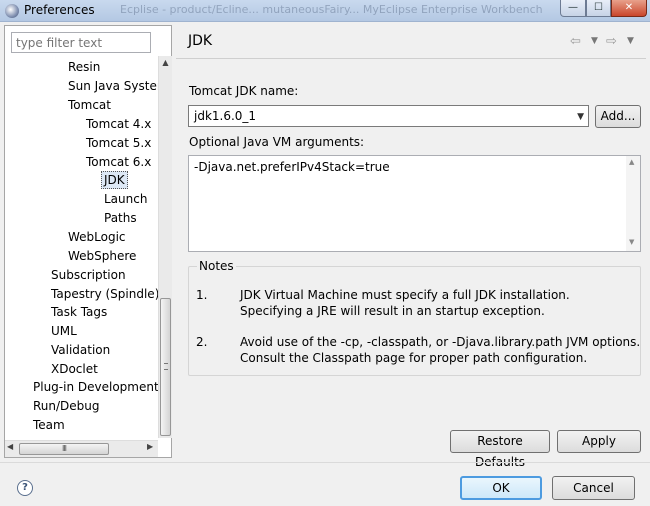 The height and width of the screenshot is (506, 650). I want to click on back-arrow-icon: ⇦, so click(575, 41).